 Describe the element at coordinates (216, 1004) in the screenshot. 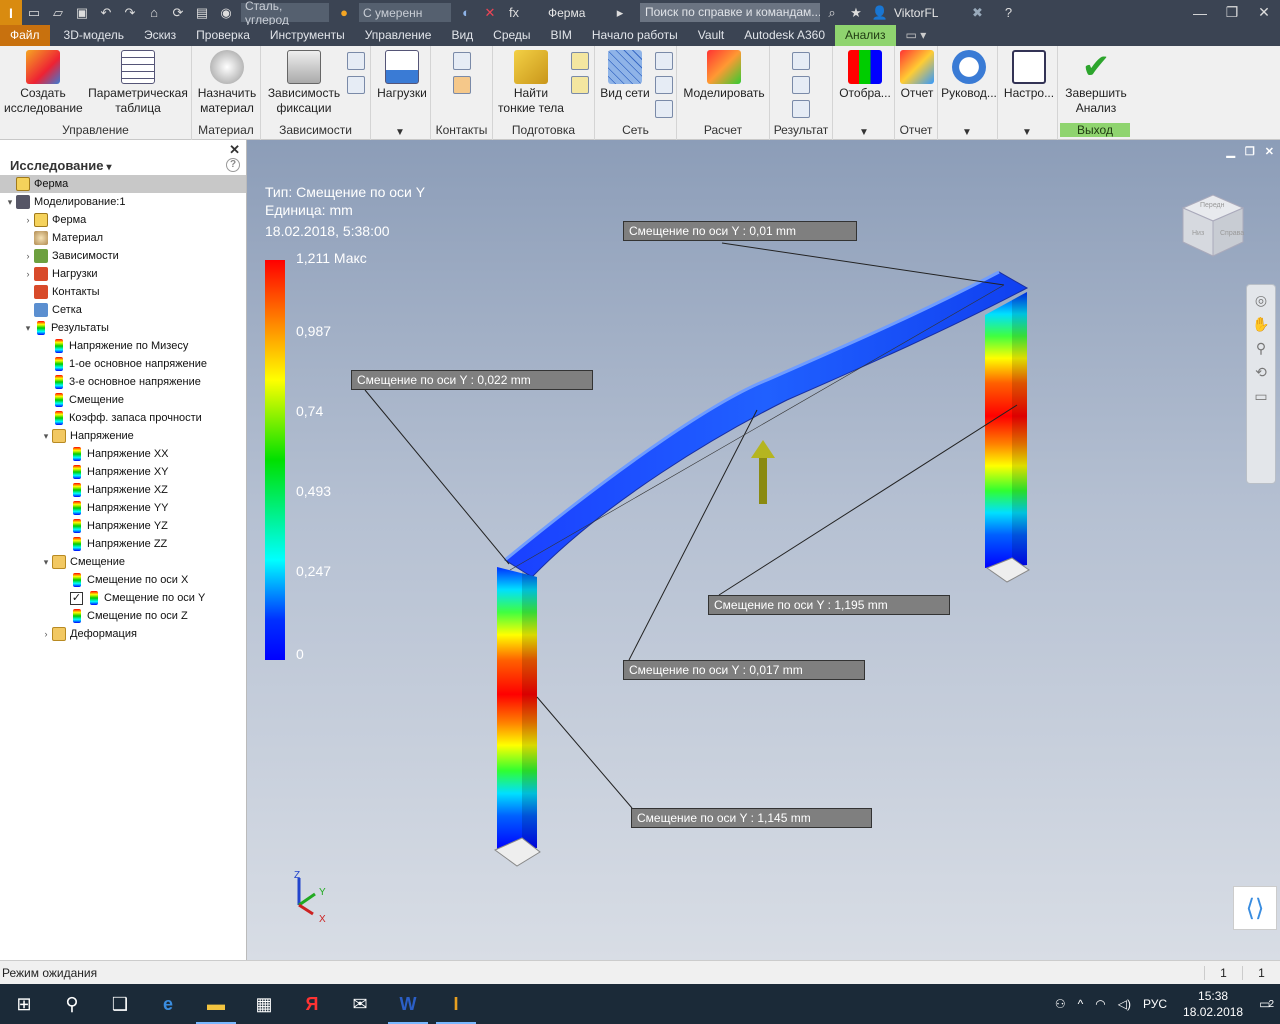

I see `explorer-icon: ▬` at that location.